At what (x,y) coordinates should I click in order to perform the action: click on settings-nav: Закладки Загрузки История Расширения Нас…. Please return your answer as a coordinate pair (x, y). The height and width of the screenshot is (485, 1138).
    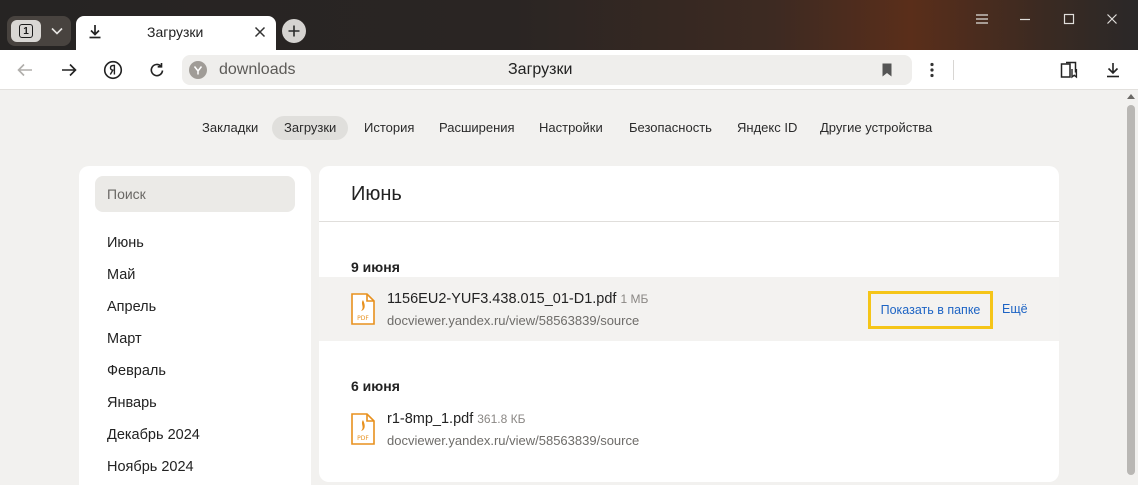
    Looking at the image, I should click on (562, 128).